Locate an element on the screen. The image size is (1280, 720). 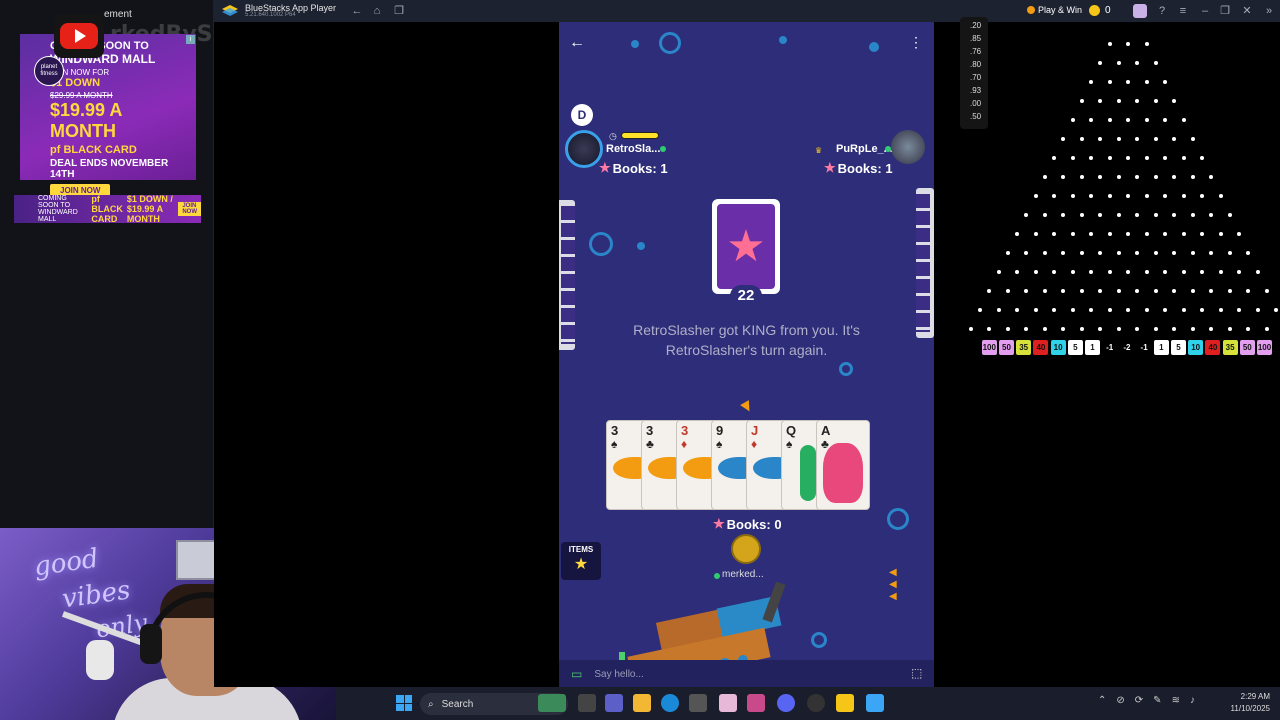
notepad-icon is located at coordinates (875, 703).